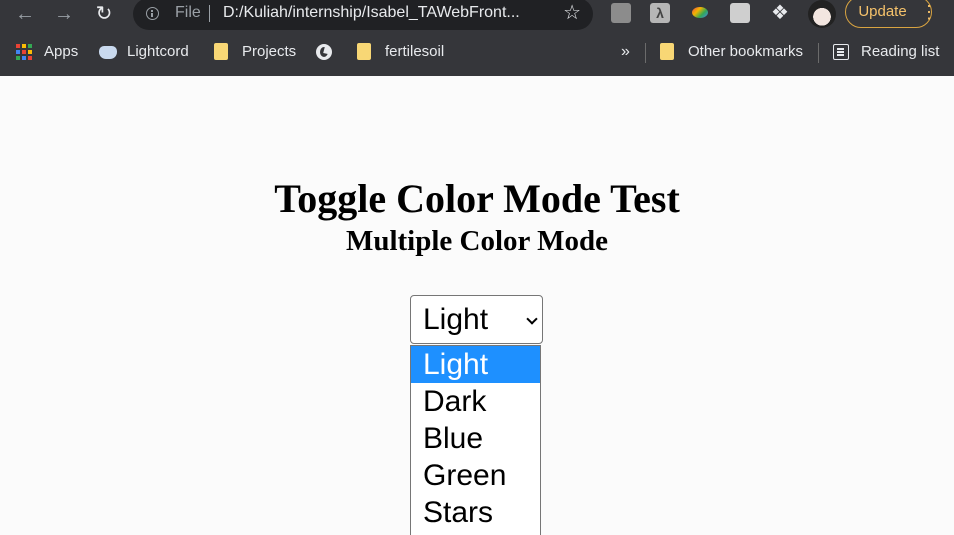 The image size is (954, 535). What do you see at coordinates (324, 52) in the screenshot?
I see `globe-icon` at bounding box center [324, 52].